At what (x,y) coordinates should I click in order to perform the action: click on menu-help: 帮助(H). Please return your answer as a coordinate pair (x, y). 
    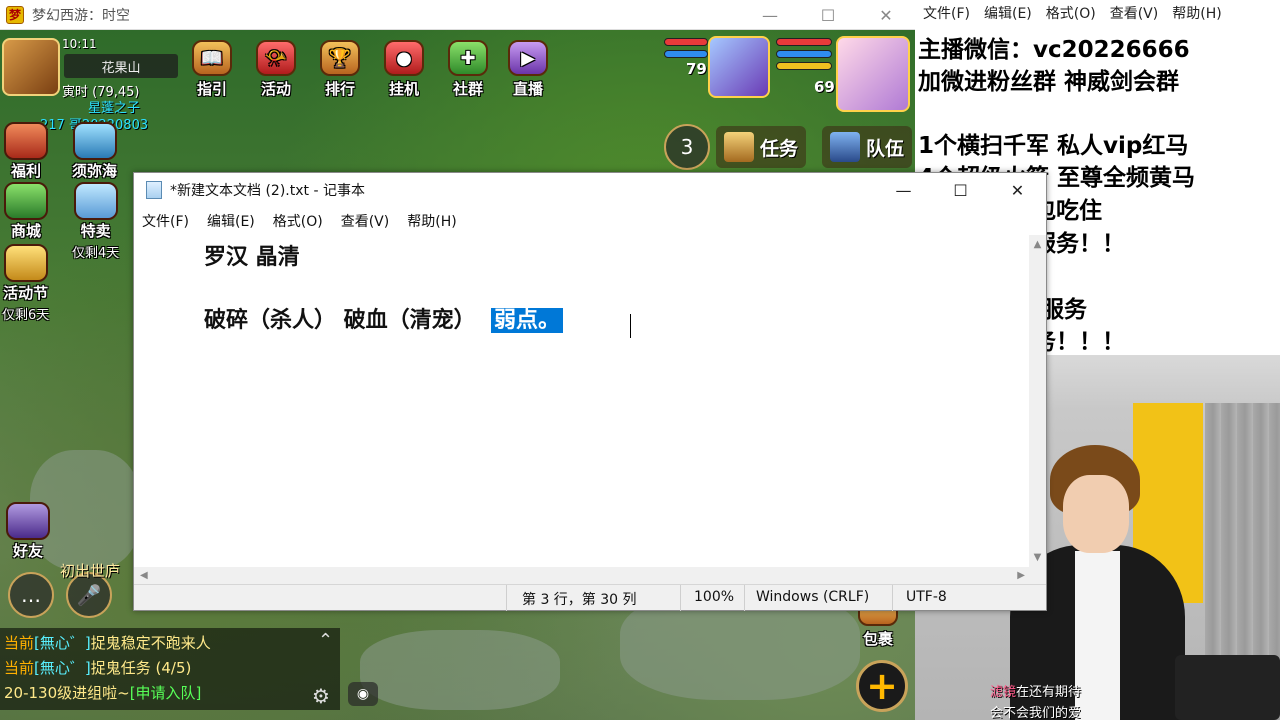
    Looking at the image, I should click on (431, 221).